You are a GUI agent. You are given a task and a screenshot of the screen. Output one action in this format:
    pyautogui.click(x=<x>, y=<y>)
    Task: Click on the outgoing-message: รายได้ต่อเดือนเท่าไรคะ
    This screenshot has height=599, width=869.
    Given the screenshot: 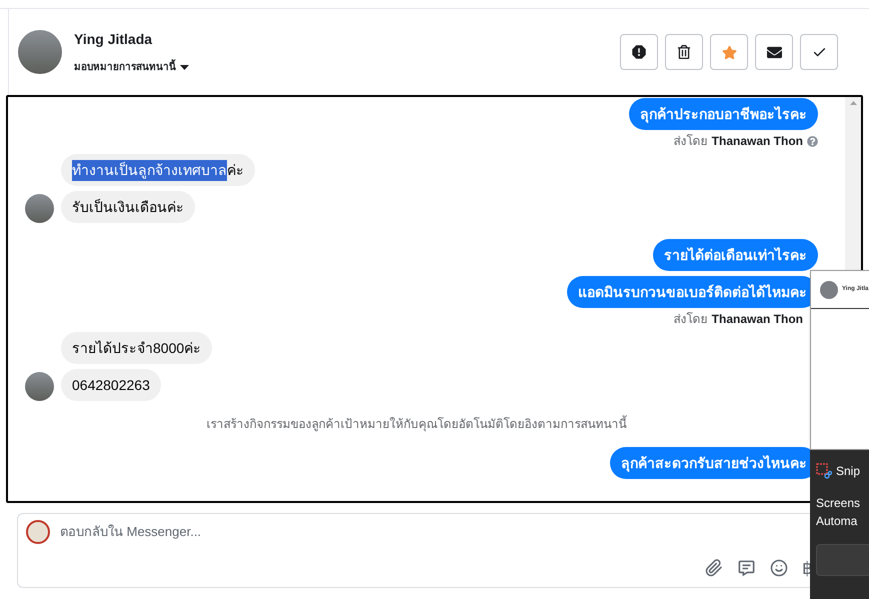 What is the action you would take?
    pyautogui.click(x=735, y=255)
    